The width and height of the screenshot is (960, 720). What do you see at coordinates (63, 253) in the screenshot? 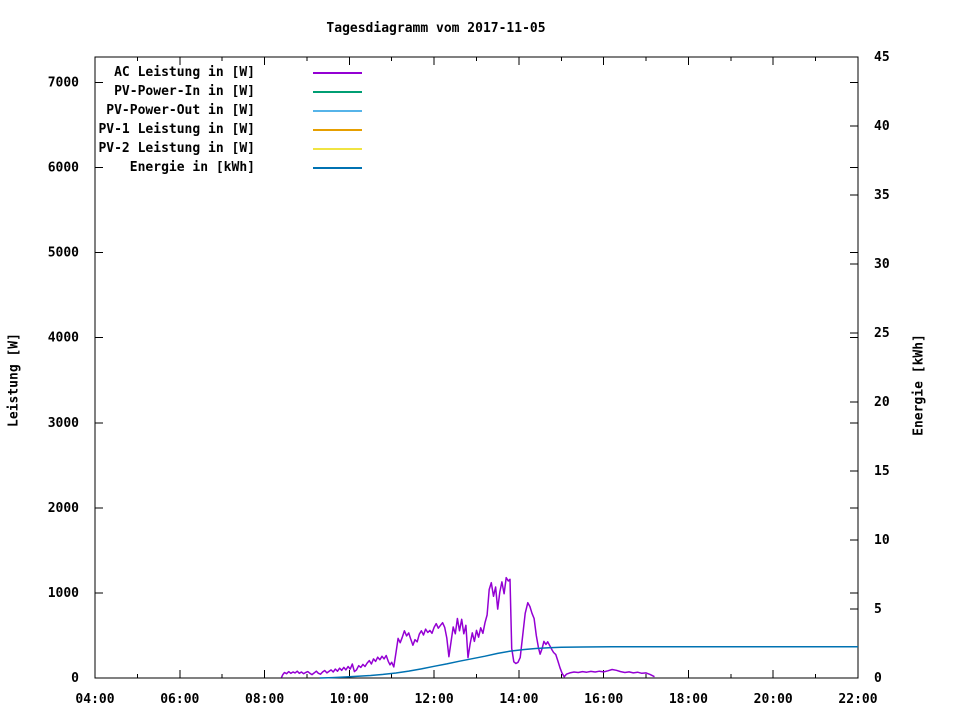
I see `y1-tick-label: 5000` at bounding box center [63, 253].